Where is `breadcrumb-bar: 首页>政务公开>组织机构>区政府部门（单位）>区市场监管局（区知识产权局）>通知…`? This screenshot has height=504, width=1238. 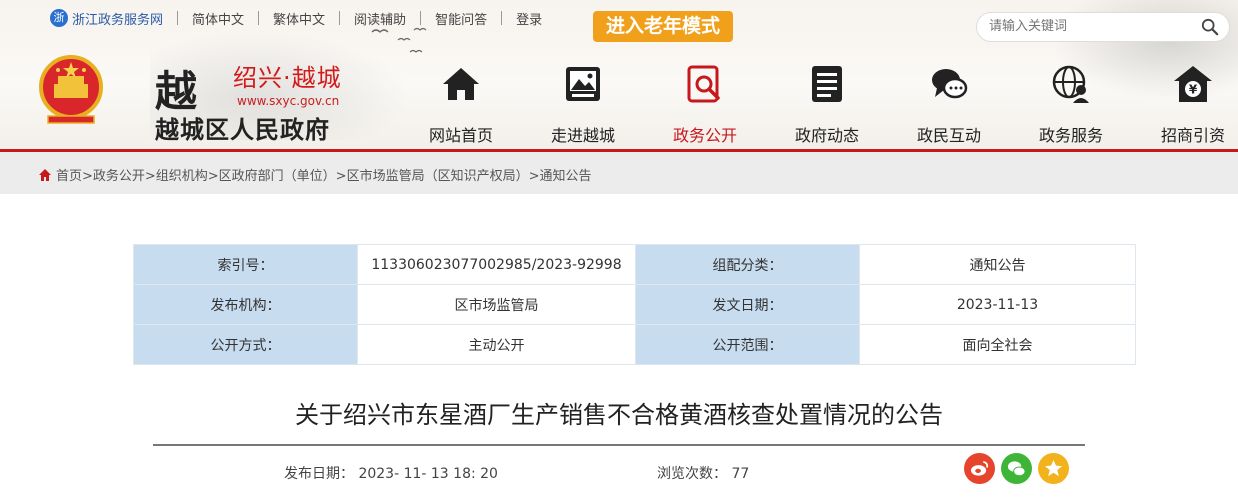 breadcrumb-bar: 首页>政务公开>组织机构>区政府部门（单位）>区市场监管局（区知识产权局）>通知… is located at coordinates (619, 173).